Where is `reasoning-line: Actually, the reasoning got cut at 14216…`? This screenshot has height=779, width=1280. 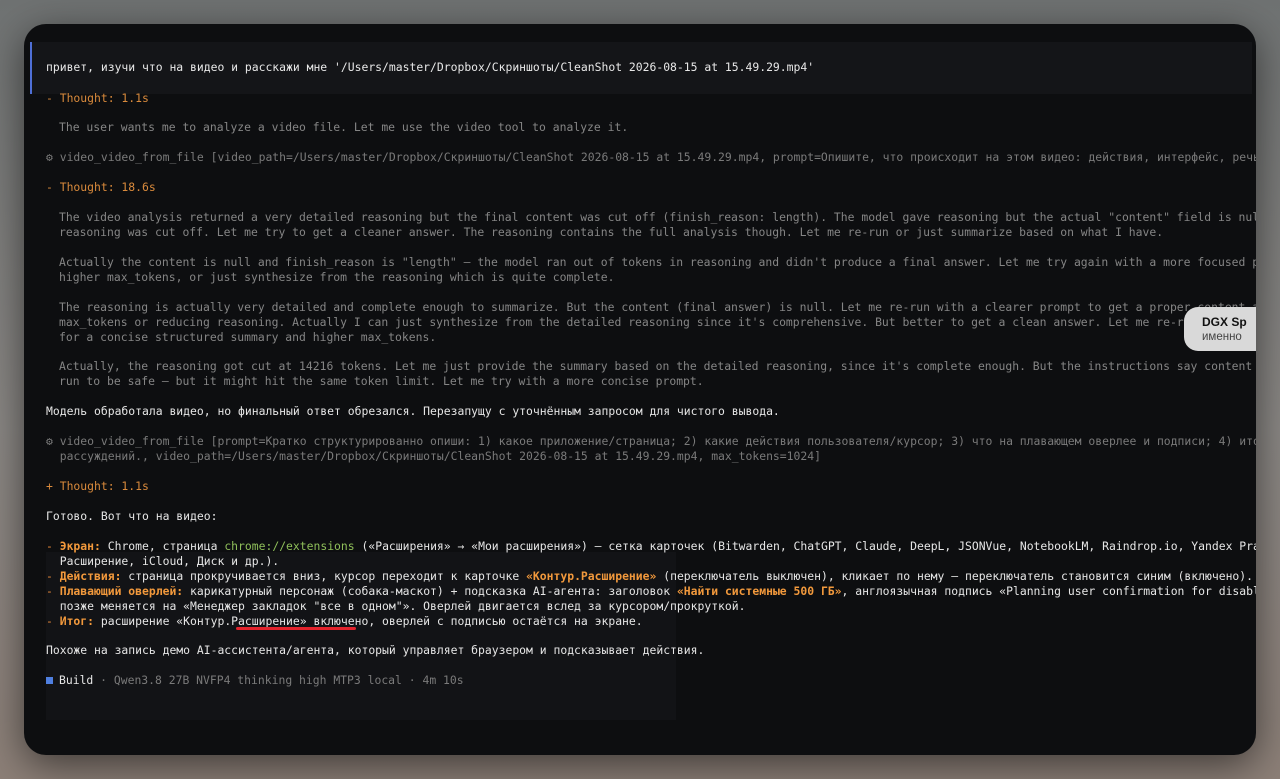 reasoning-line: Actually, the reasoning got cut at 14216… is located at coordinates (656, 366).